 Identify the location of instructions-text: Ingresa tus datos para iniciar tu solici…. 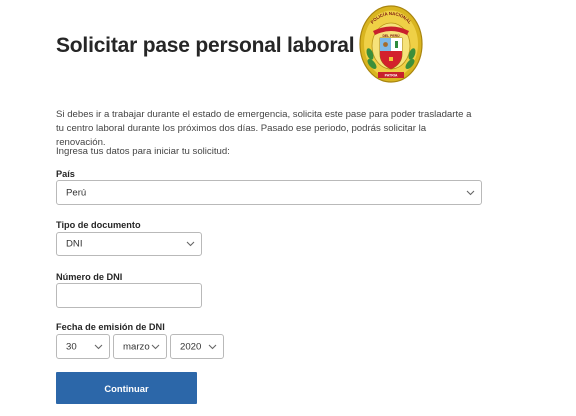
(143, 151).